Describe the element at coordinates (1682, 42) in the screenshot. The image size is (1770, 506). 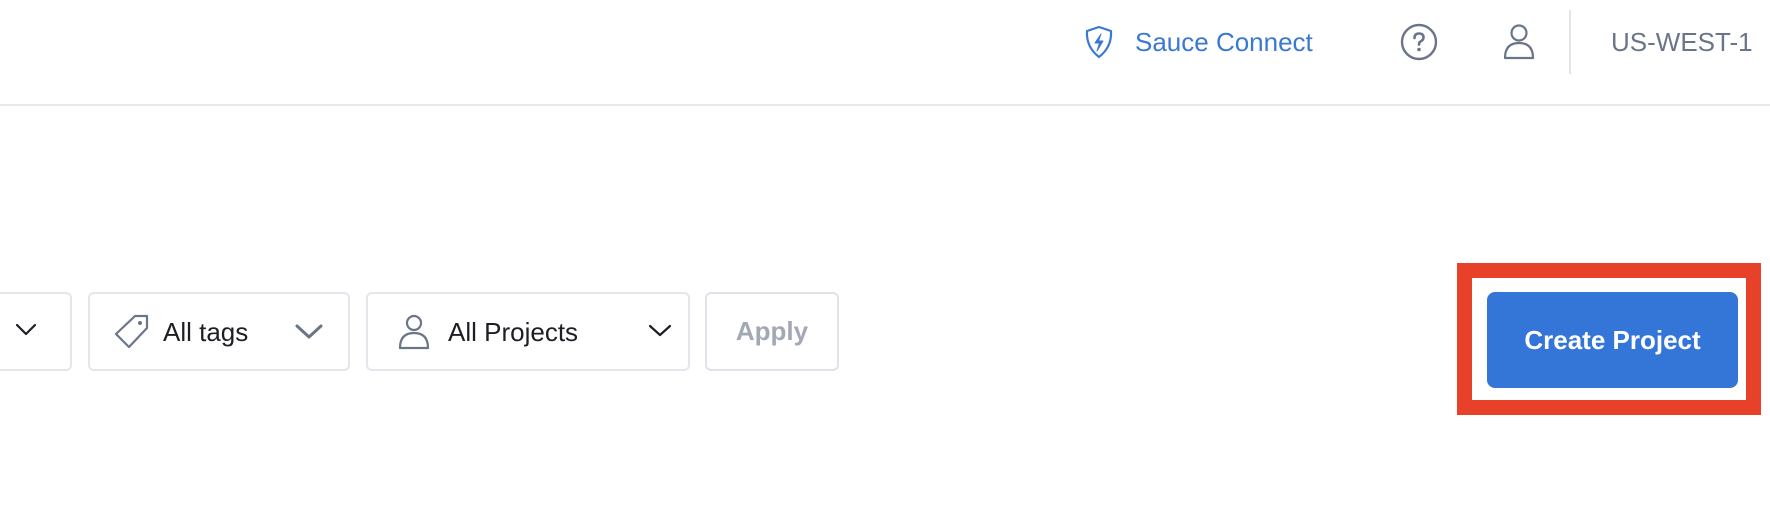
I see `region-selector: US-WEST-1` at that location.